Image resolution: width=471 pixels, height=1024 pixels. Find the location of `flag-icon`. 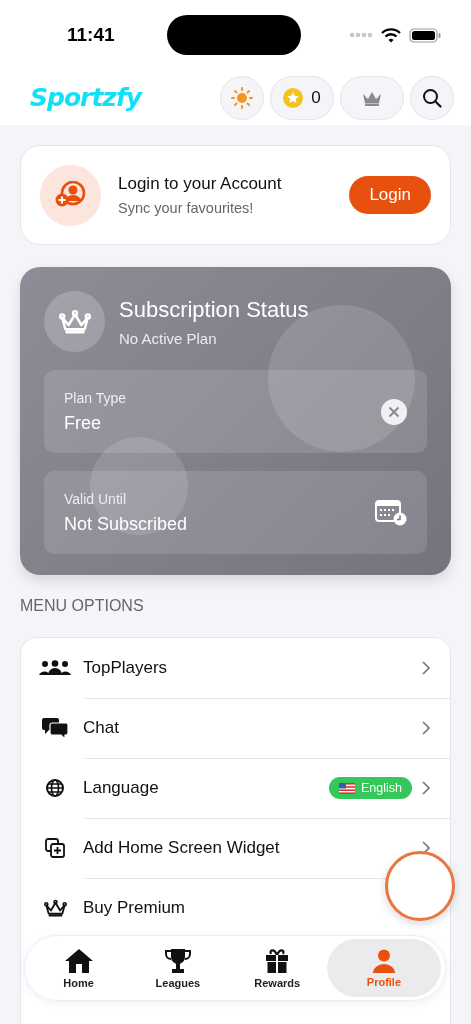

flag-icon is located at coordinates (347, 788).